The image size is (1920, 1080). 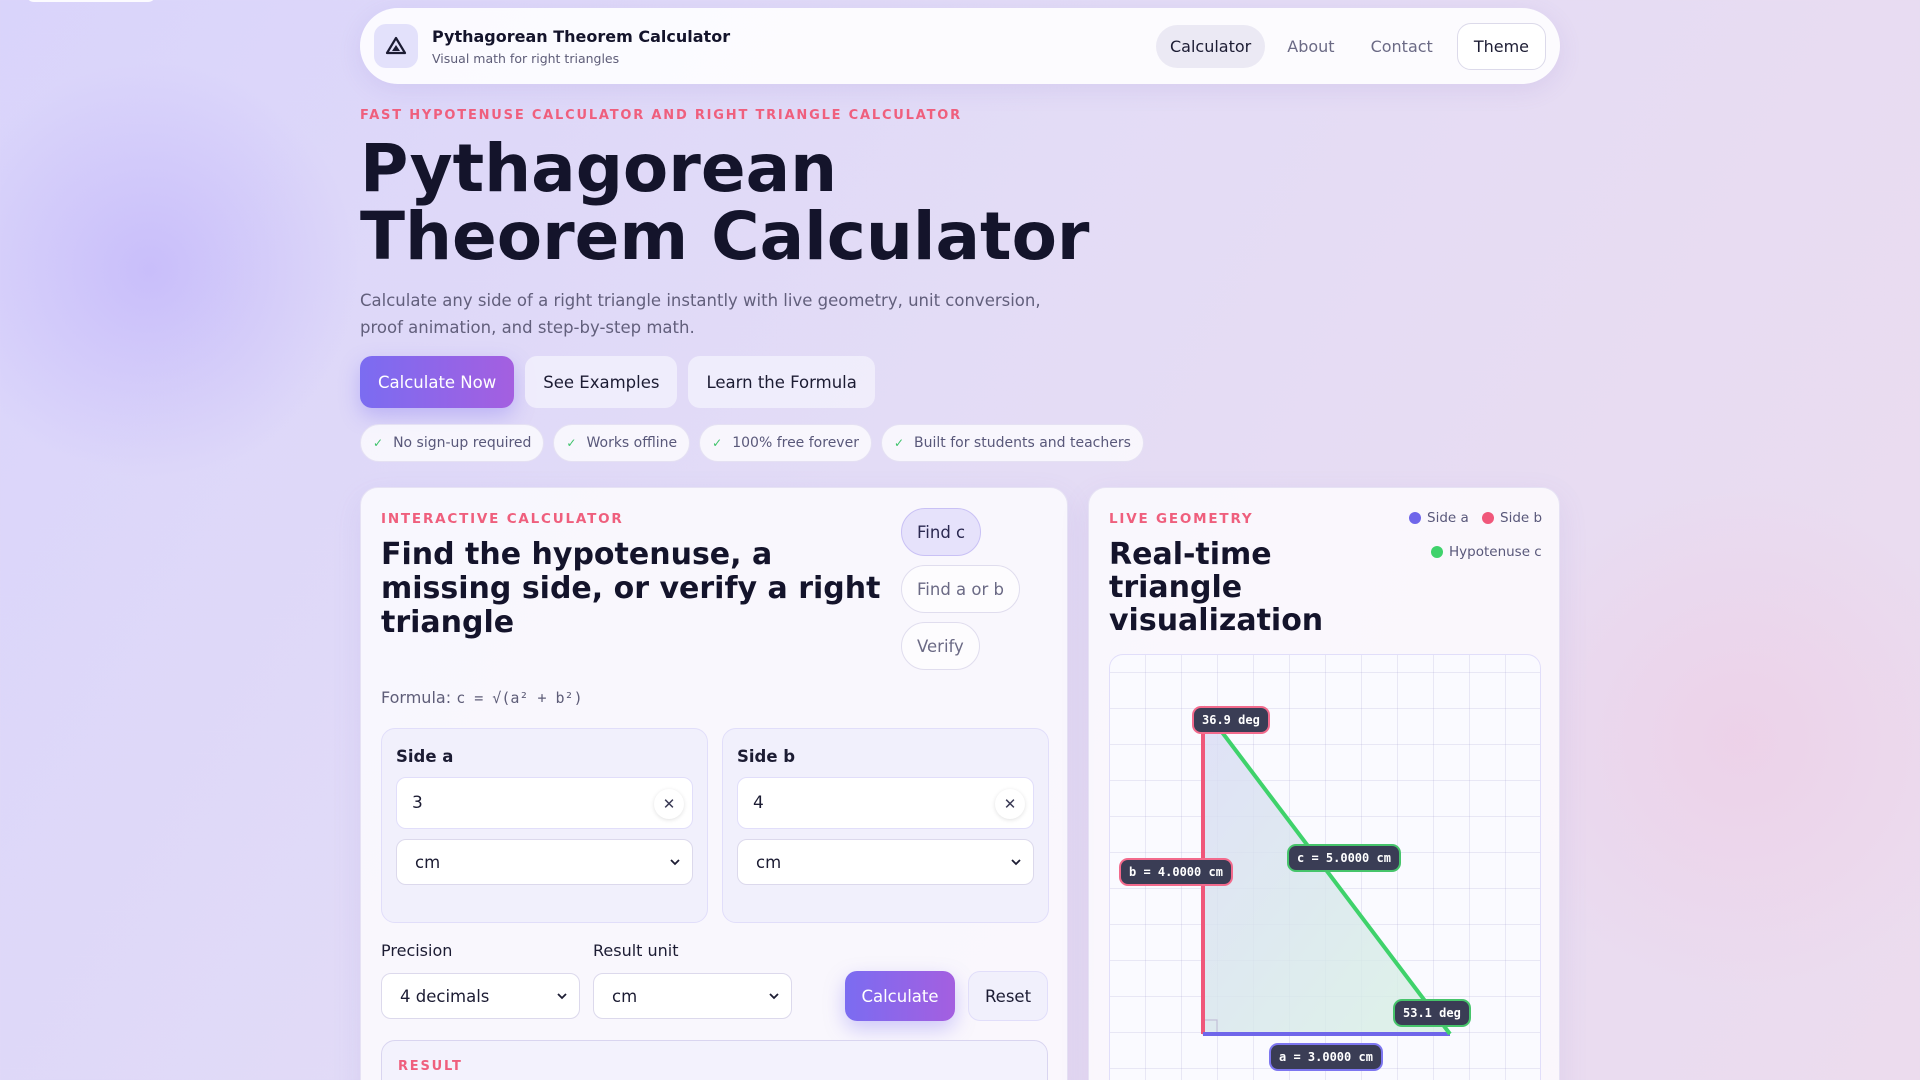 I want to click on feature-chip: ✓ No sign-up required, so click(x=452, y=443).